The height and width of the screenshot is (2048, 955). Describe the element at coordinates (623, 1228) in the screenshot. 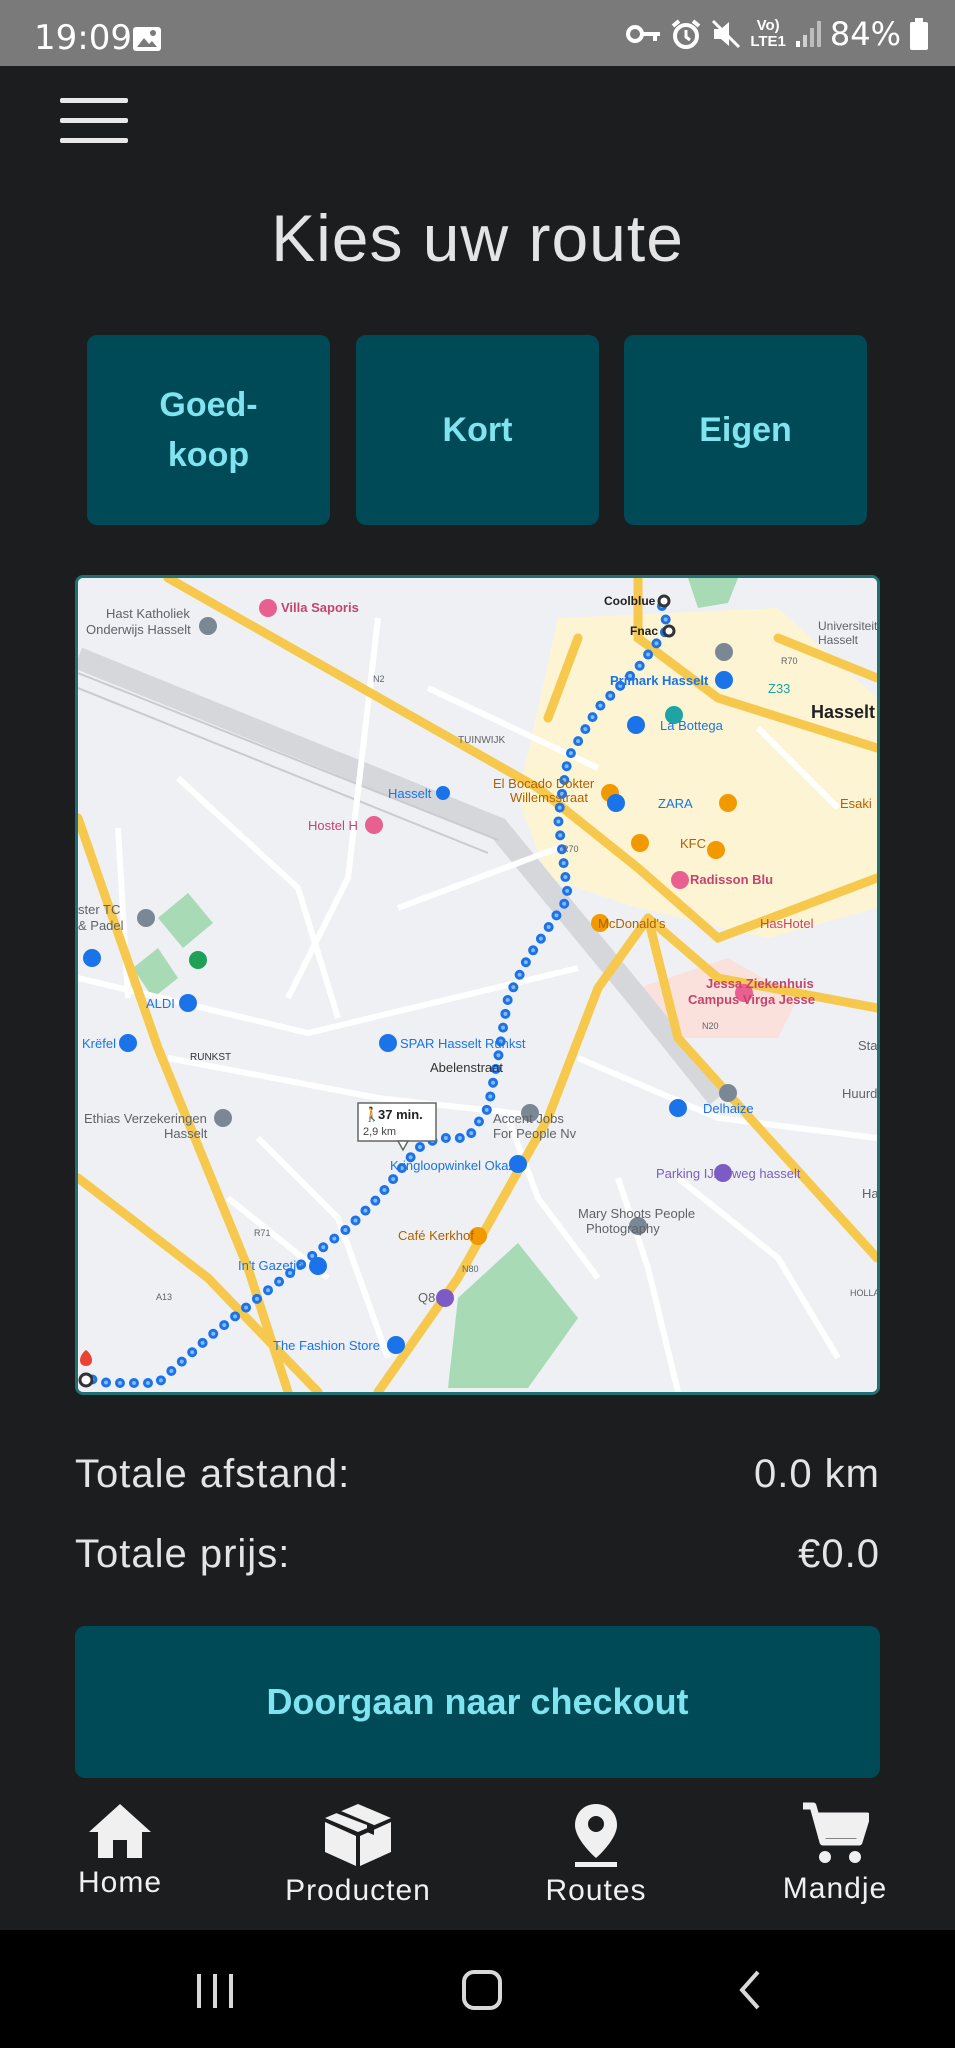

I see `map-label: Photography` at that location.